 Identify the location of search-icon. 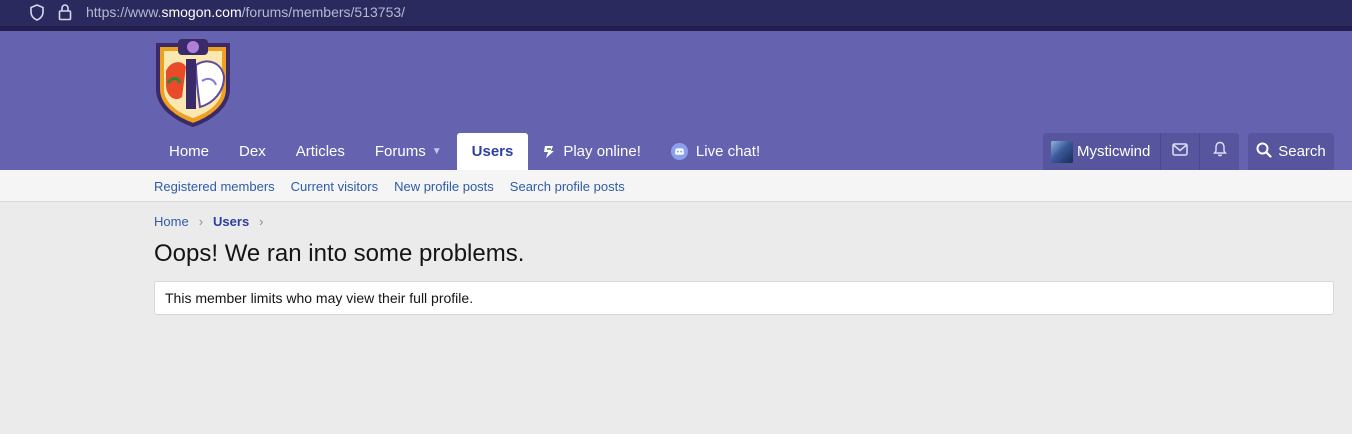
(1267, 152).